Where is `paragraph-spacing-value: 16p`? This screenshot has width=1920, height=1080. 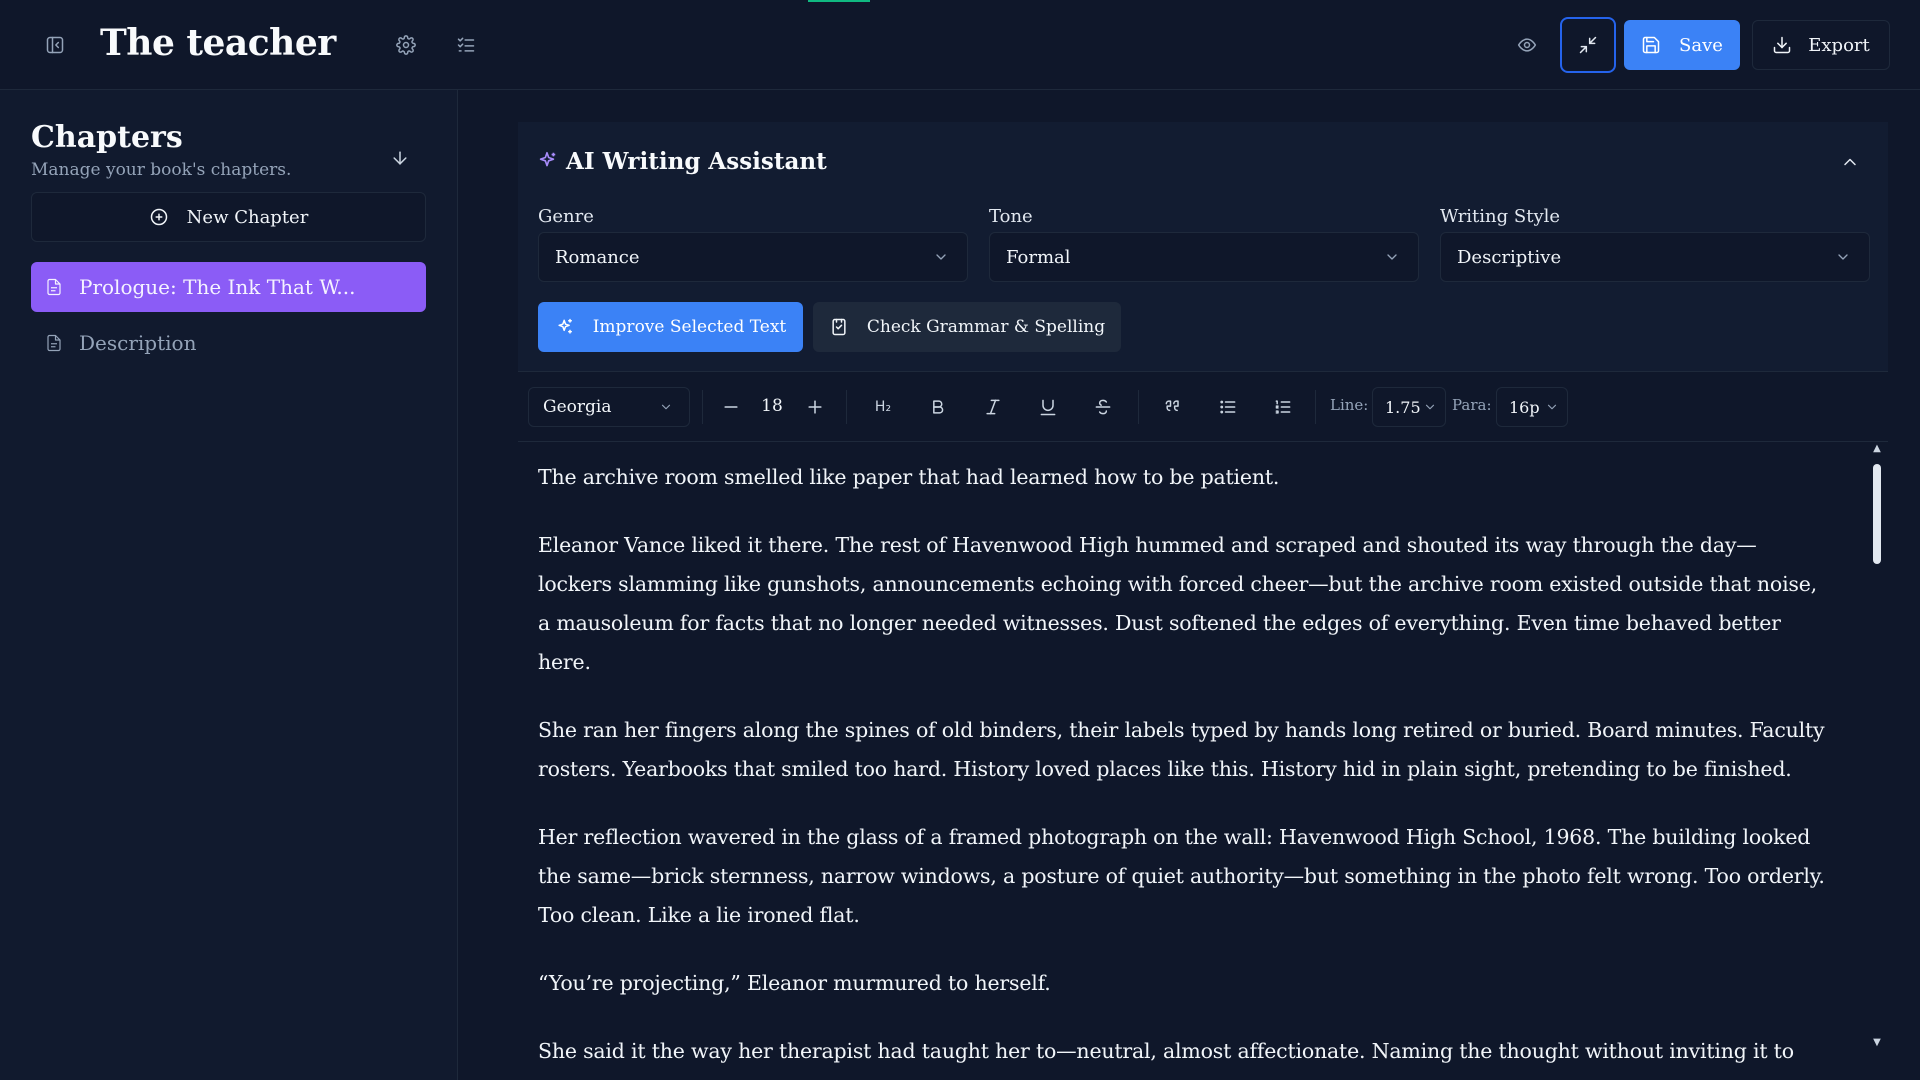 paragraph-spacing-value: 16p is located at coordinates (1524, 407).